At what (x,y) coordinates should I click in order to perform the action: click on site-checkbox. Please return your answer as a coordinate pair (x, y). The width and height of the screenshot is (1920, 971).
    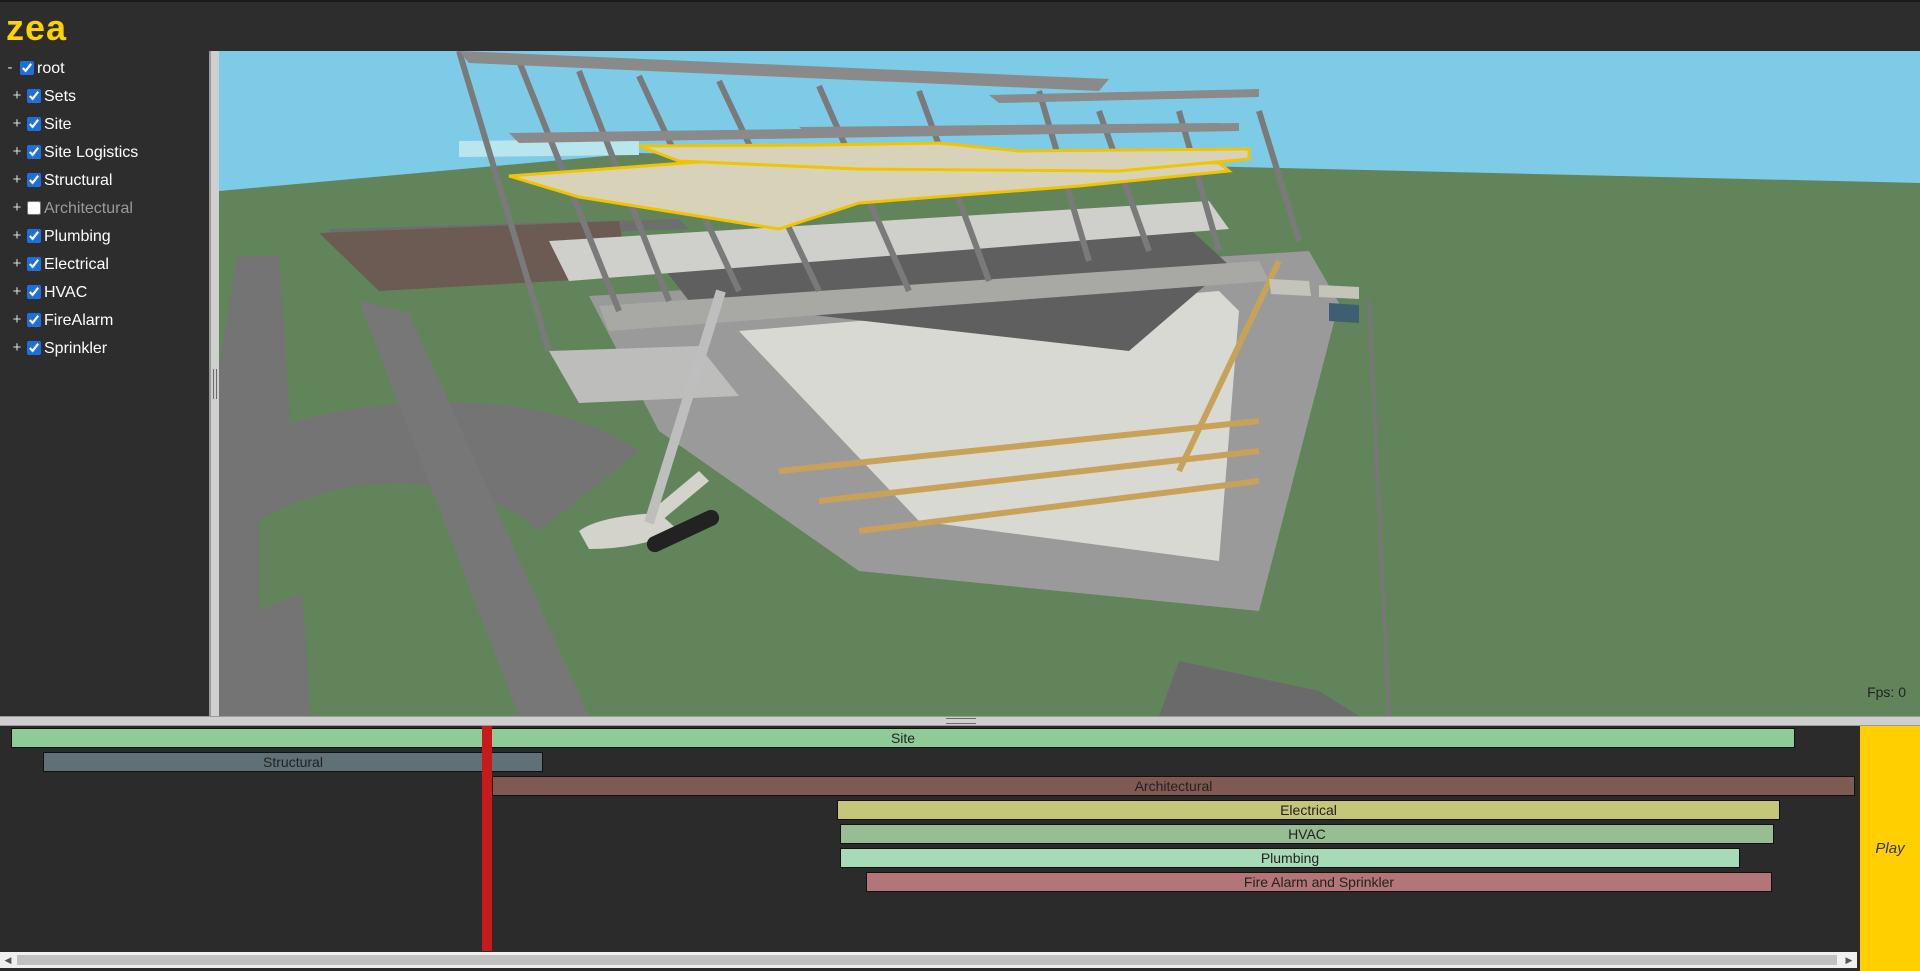
    Looking at the image, I should click on (34, 124).